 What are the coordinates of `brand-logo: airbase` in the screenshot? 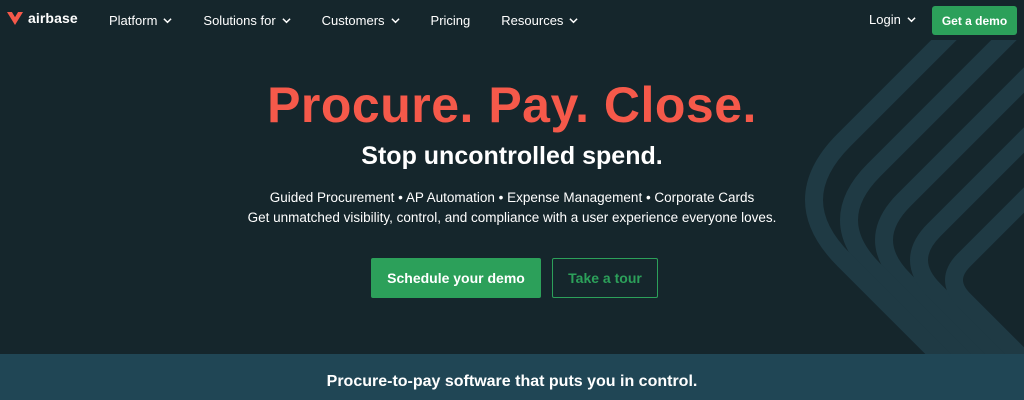 It's located at (42, 18).